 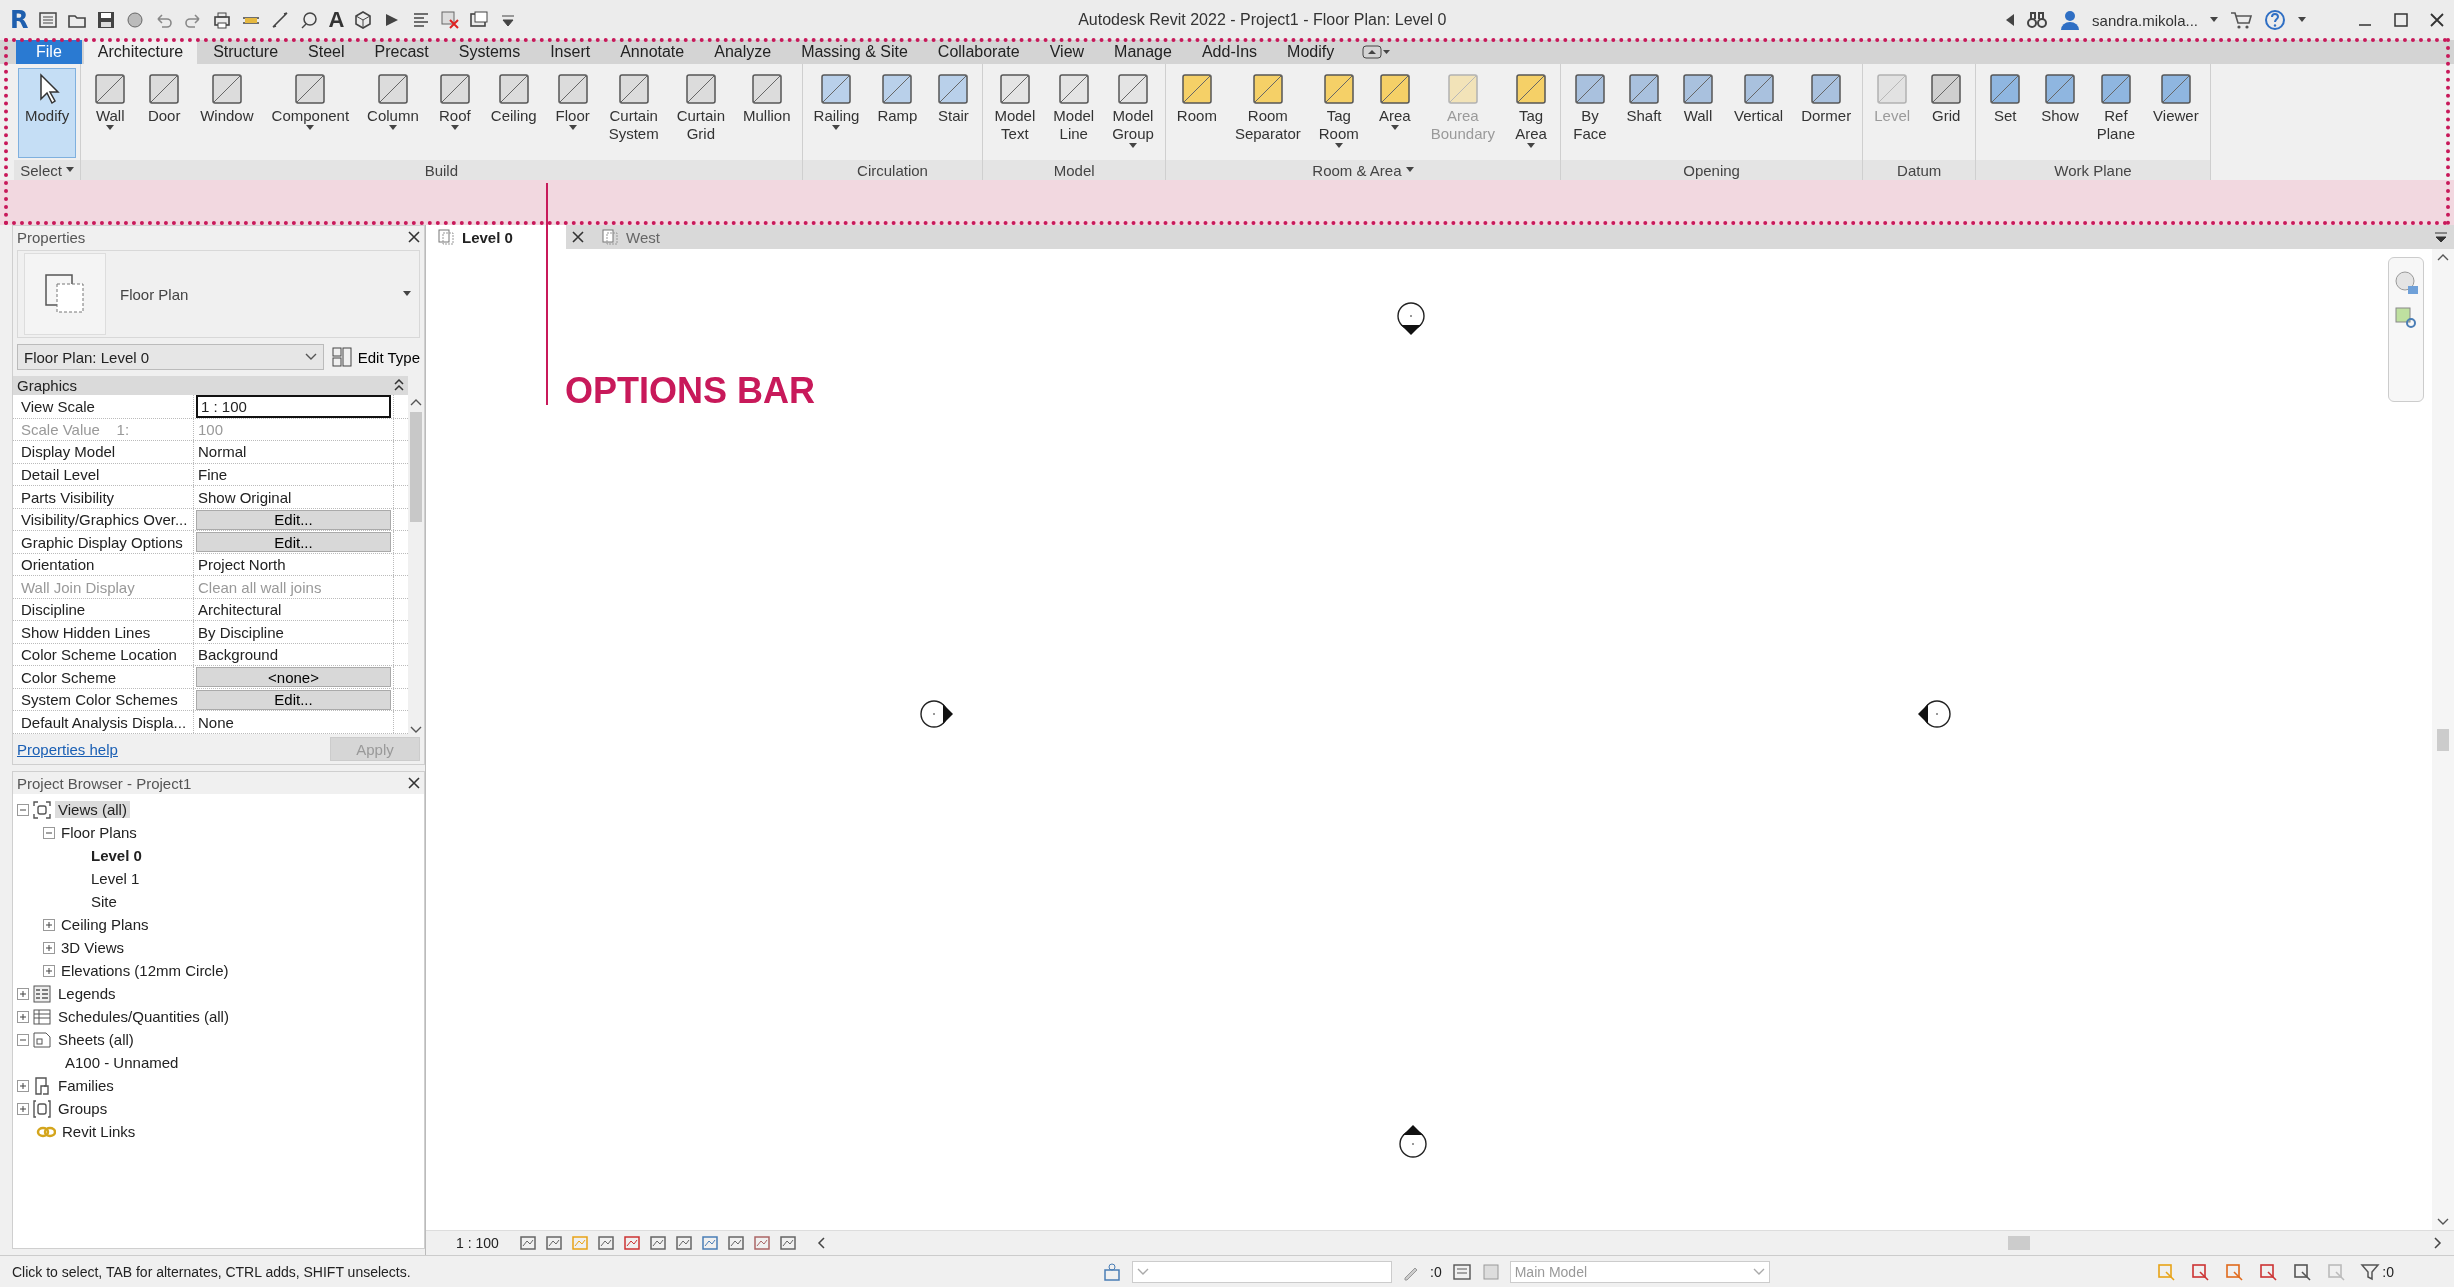 I want to click on type-selector: Floor Plan, so click(x=218, y=294).